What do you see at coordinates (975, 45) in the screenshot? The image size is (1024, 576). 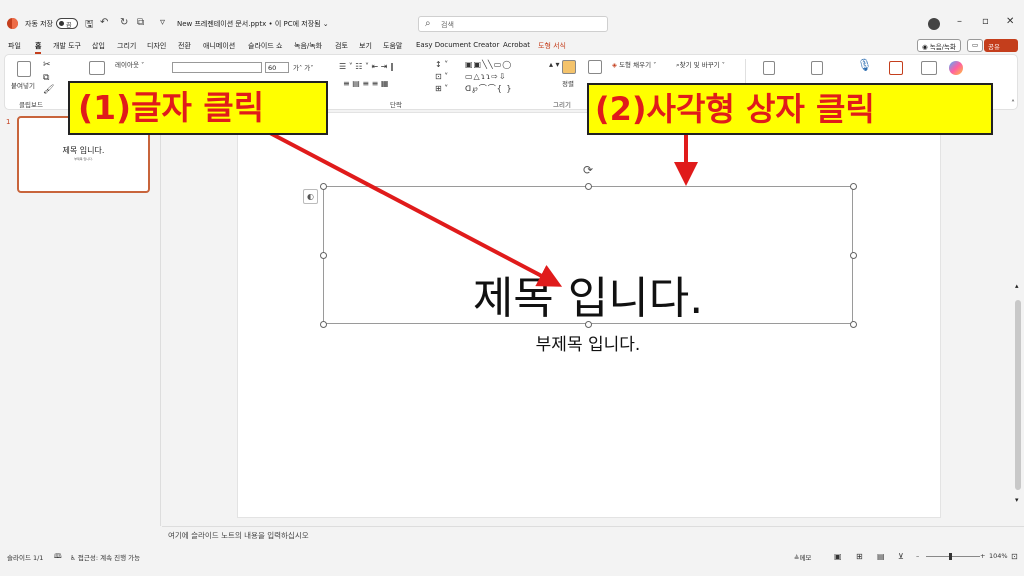 I see `comments-icon: ▭` at bounding box center [975, 45].